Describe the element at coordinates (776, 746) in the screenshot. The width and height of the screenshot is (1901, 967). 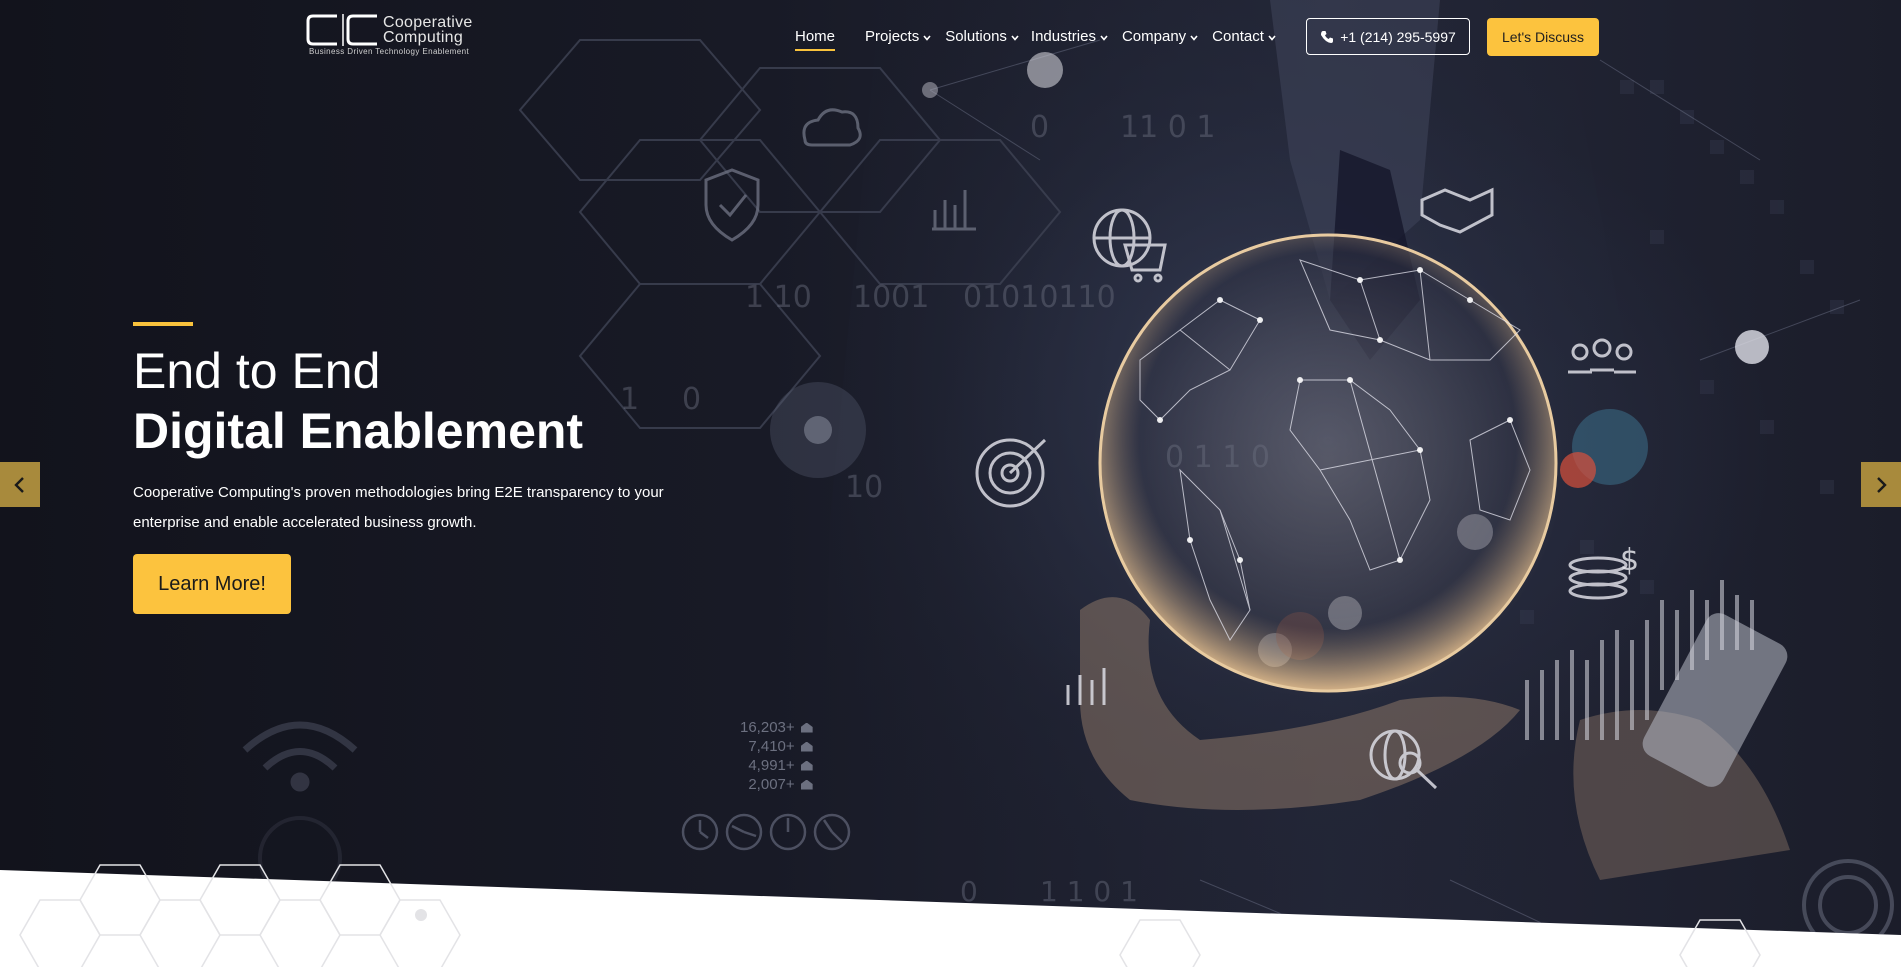
I see `stat-row: 7,410+` at that location.